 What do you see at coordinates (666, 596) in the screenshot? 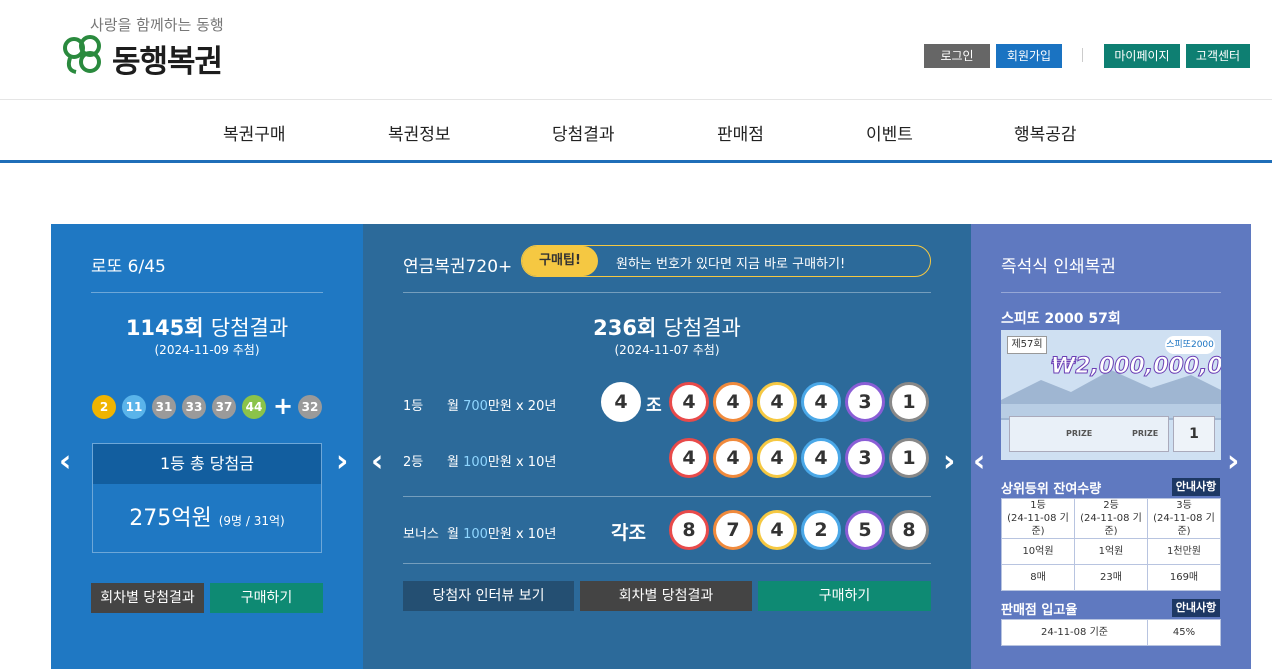
I see `pension-history-button: 회차별 당첨결과` at bounding box center [666, 596].